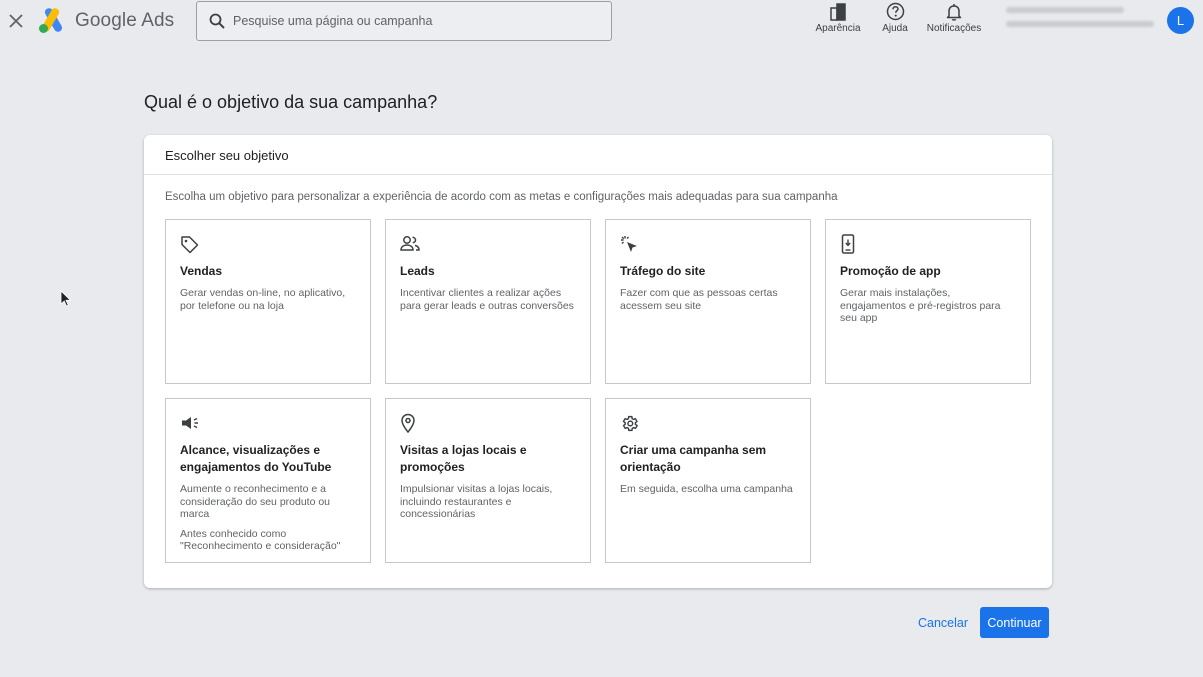 Image resolution: width=1203 pixels, height=677 pixels. What do you see at coordinates (50, 20) in the screenshot?
I see `google-ads-logo-icon` at bounding box center [50, 20].